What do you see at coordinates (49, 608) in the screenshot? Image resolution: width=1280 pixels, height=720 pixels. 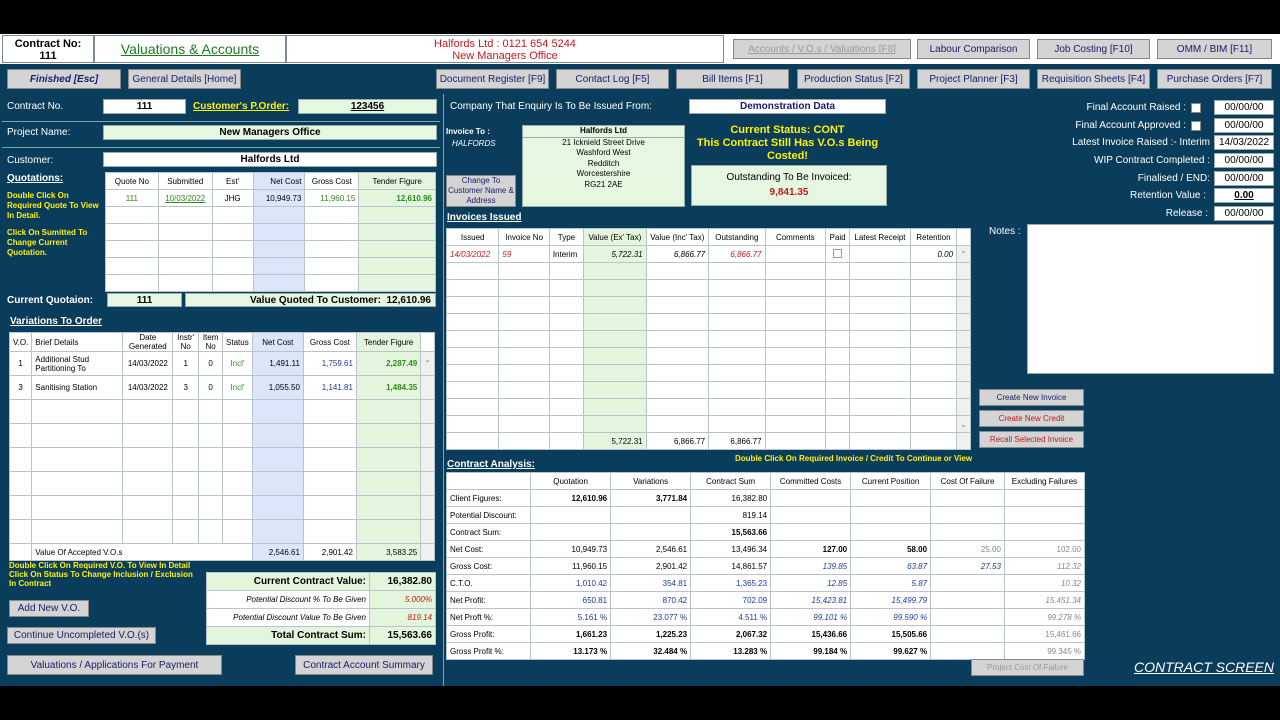 I see `add-vo-button: Add New V.O.` at bounding box center [49, 608].